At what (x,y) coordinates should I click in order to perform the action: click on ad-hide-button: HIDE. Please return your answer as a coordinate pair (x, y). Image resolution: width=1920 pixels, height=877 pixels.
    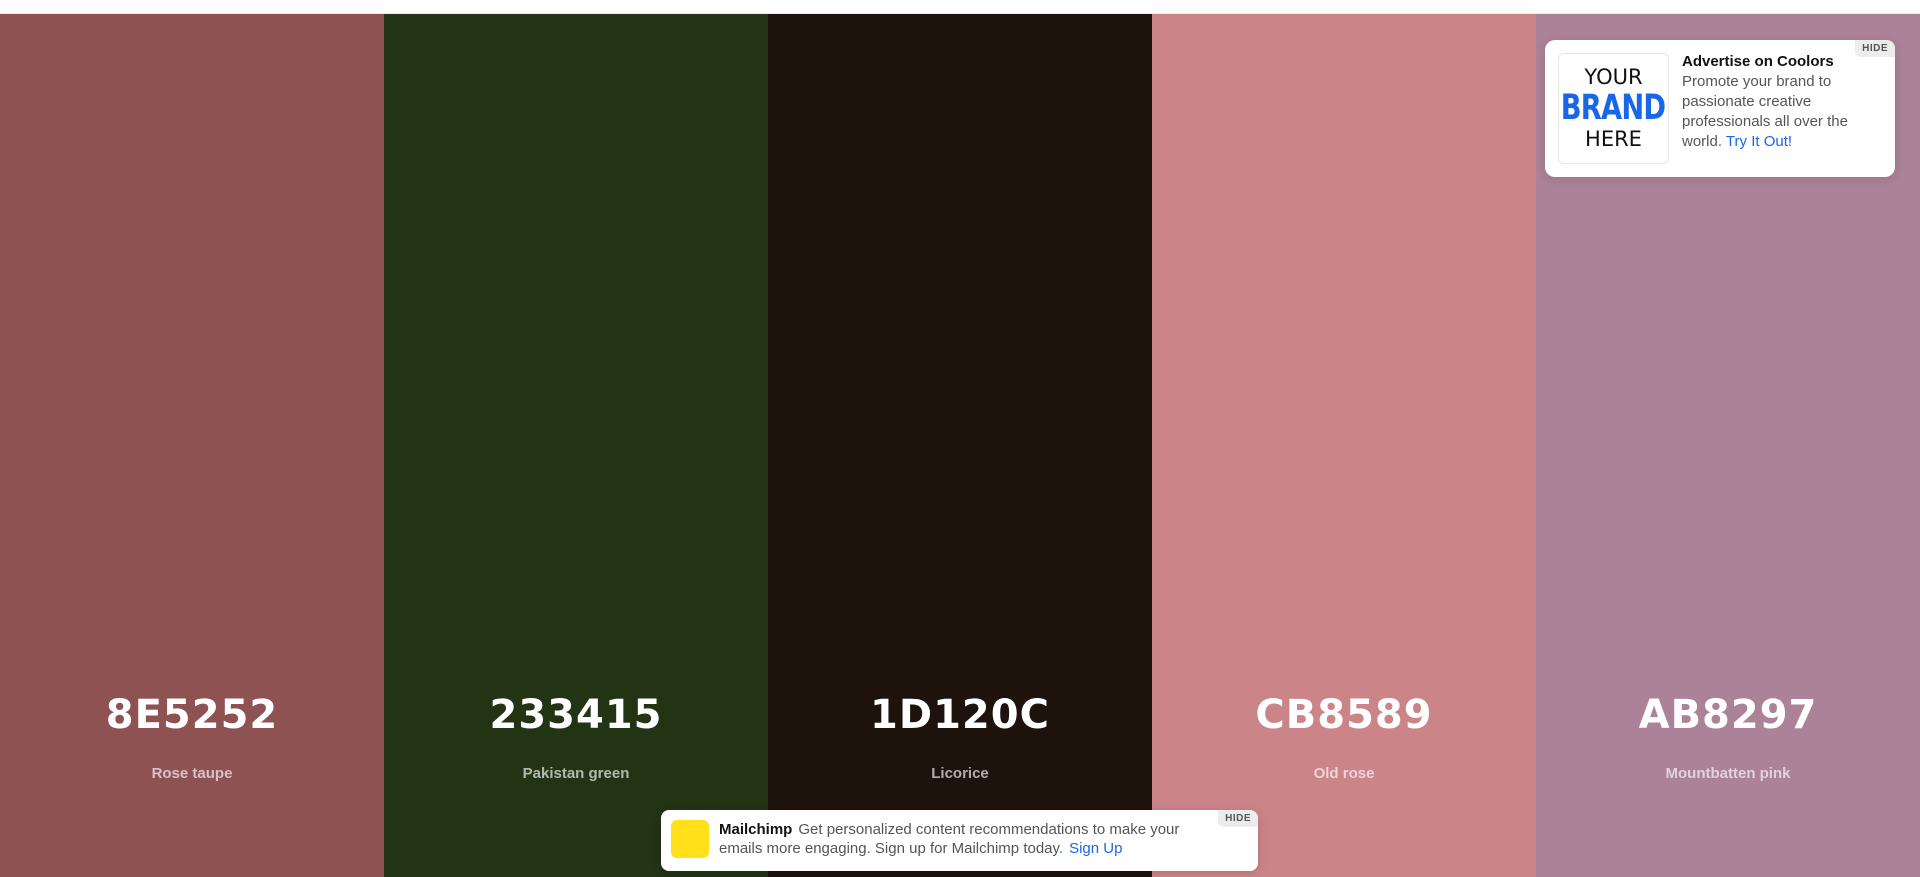
    Looking at the image, I should click on (1875, 48).